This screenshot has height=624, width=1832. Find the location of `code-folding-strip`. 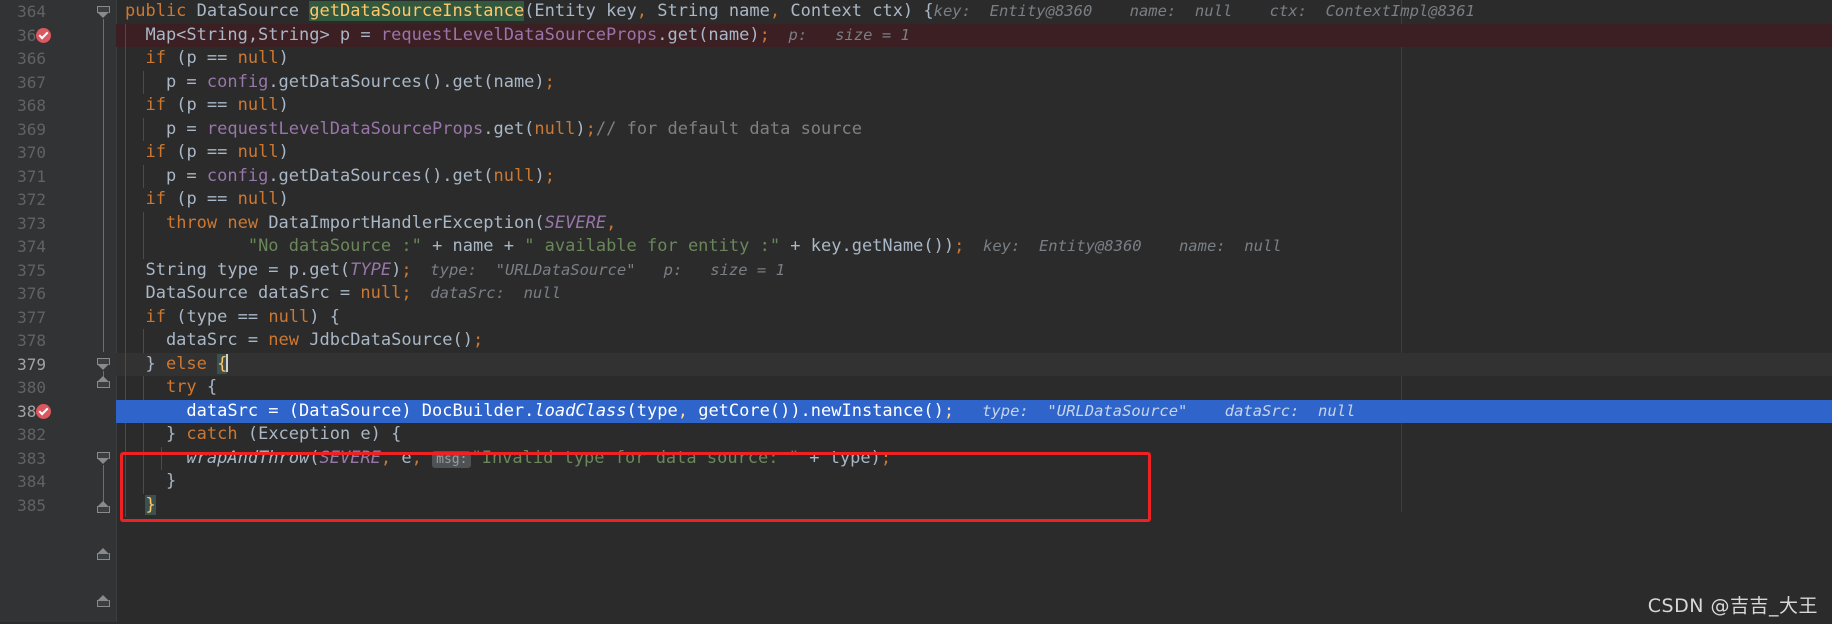

code-folding-strip is located at coordinates (104, 312).